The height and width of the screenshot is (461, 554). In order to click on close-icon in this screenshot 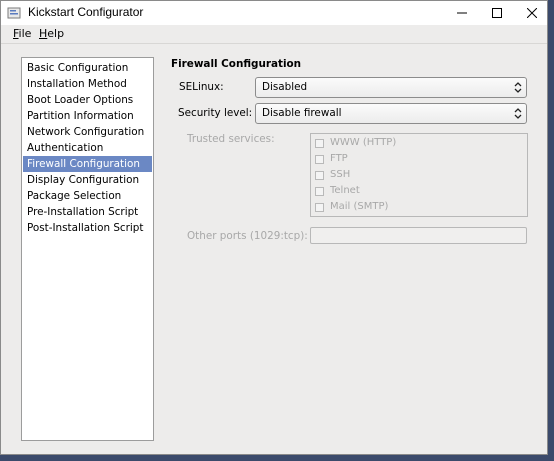, I will do `click(531, 13)`.